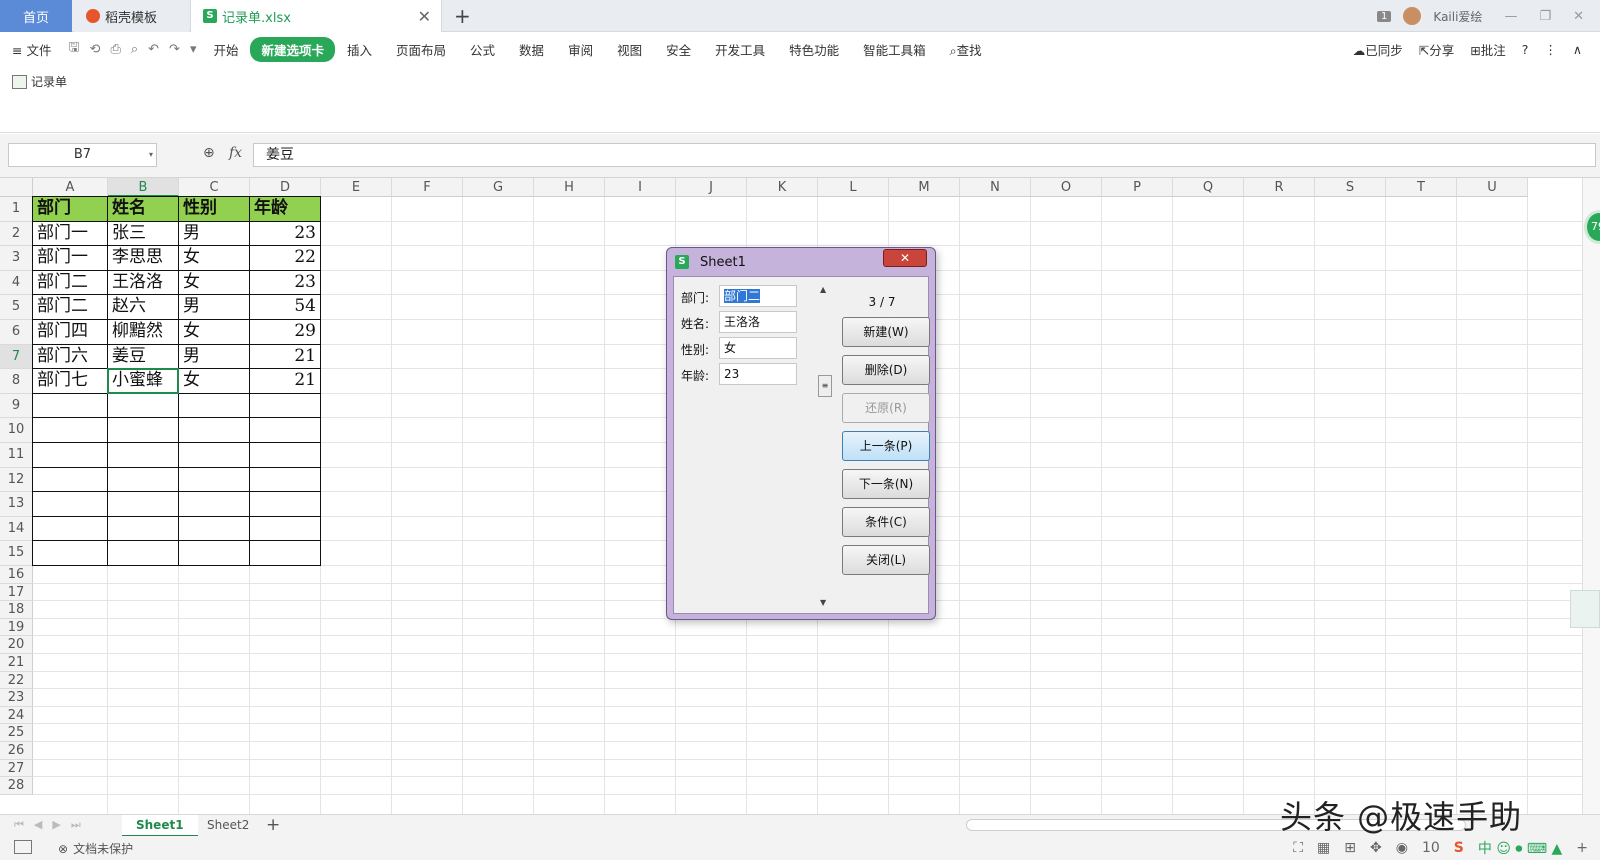 The image size is (1600, 860). Describe the element at coordinates (82, 155) in the screenshot. I see `name-box: B7 ▾` at that location.